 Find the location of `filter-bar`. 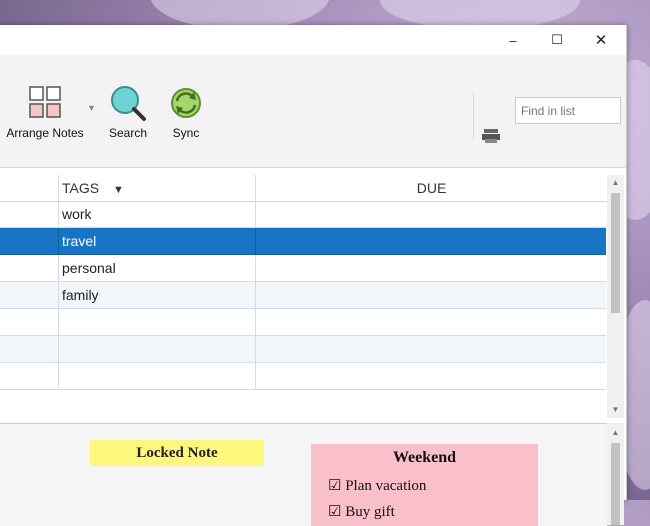

filter-bar is located at coordinates (313, 156).